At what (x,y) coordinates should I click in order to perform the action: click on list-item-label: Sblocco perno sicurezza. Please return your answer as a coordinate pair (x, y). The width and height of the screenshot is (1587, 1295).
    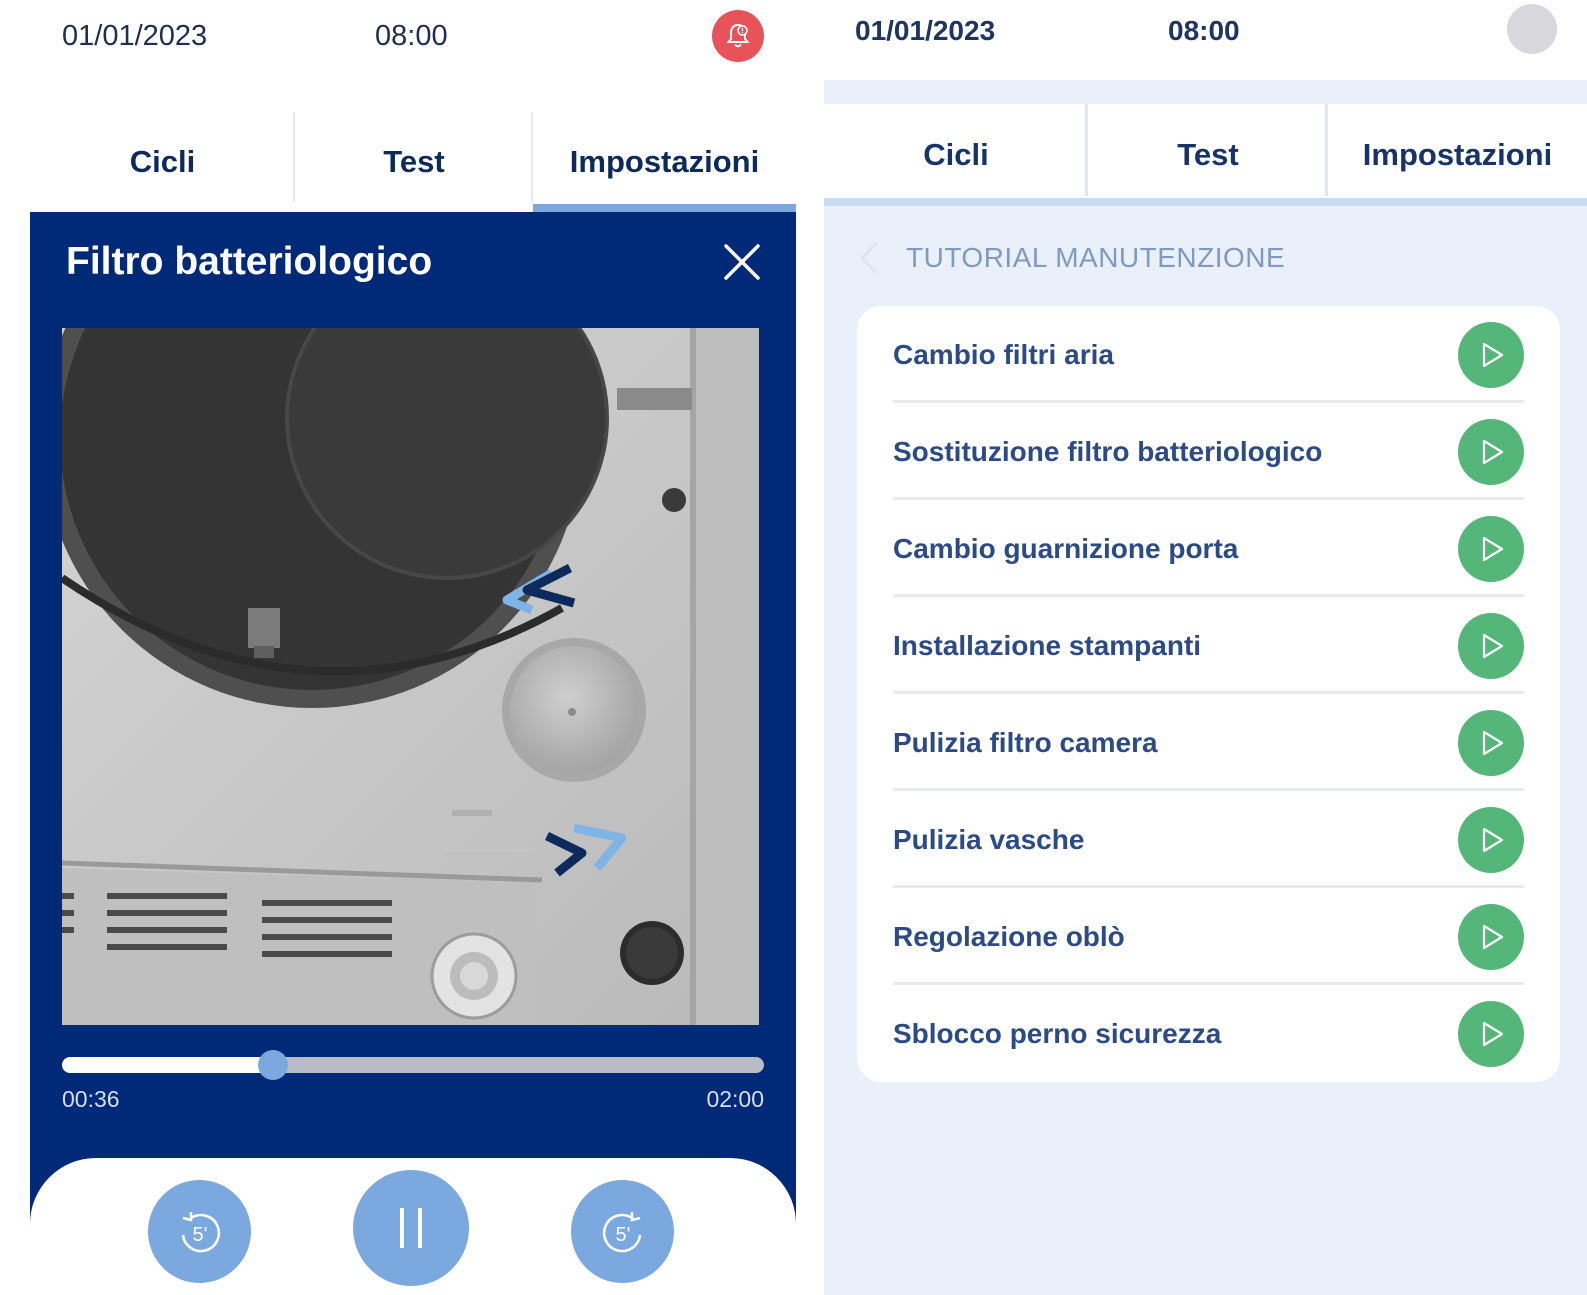
    Looking at the image, I should click on (1057, 1033).